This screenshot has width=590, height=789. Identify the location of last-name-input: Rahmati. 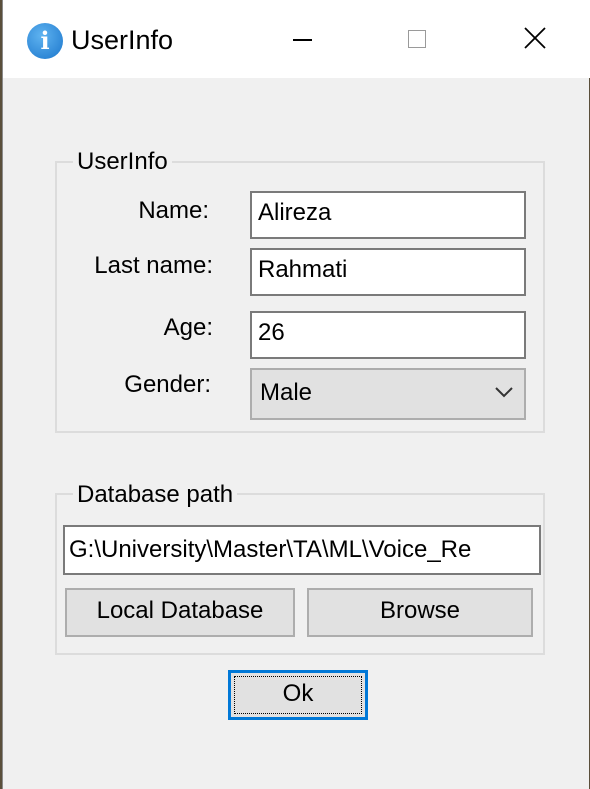
(388, 272).